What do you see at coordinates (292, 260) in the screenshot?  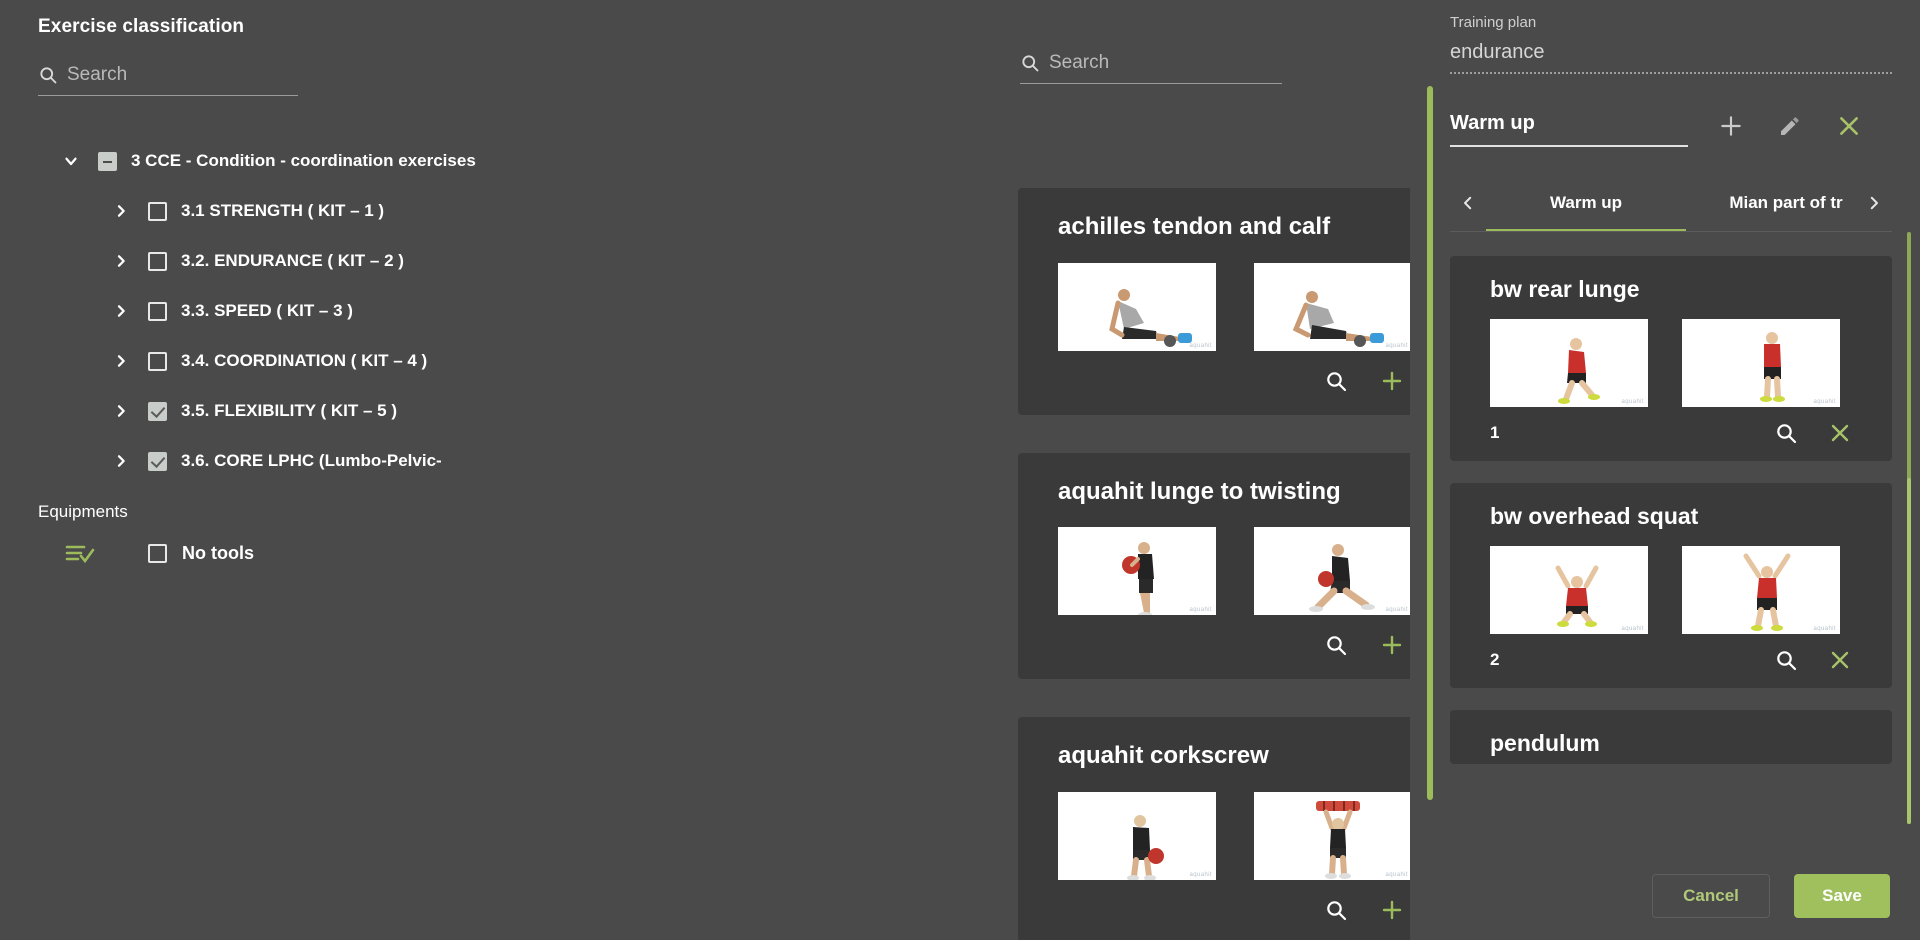 I see `tree-node-label: 3.2. ENDURANCE ( KIT – 2 )` at bounding box center [292, 260].